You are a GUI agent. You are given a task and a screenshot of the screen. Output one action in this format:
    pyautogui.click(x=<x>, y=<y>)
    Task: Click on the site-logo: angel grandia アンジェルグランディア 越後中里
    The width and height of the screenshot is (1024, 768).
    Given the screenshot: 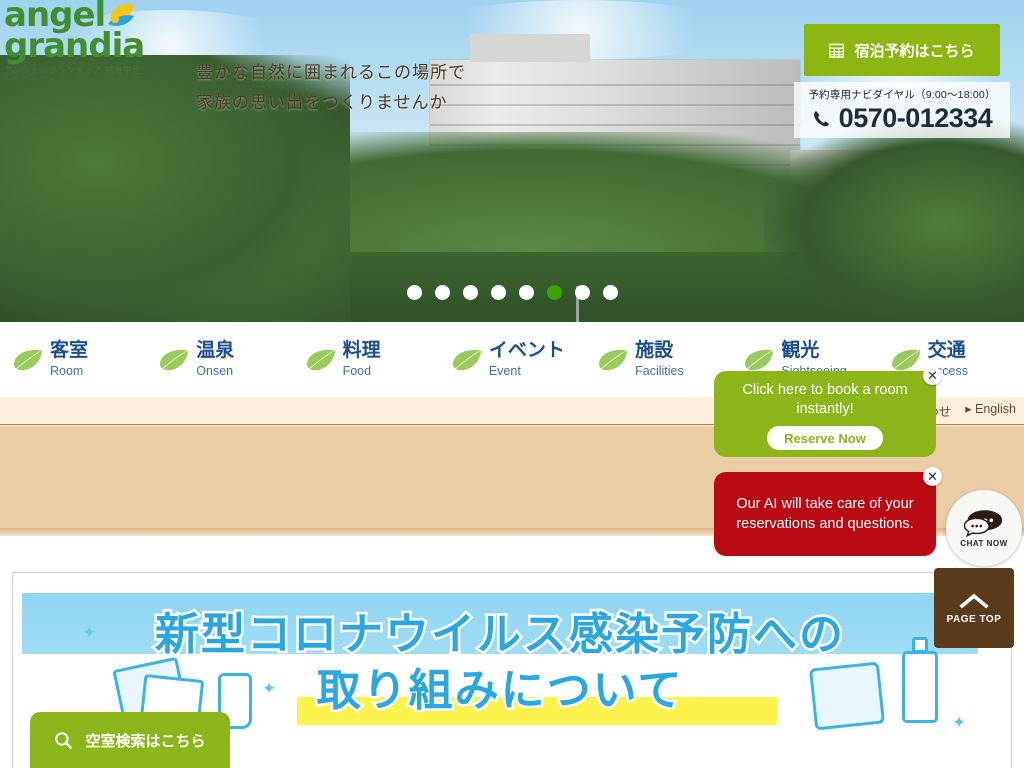 What is the action you would take?
    pyautogui.click(x=79, y=37)
    